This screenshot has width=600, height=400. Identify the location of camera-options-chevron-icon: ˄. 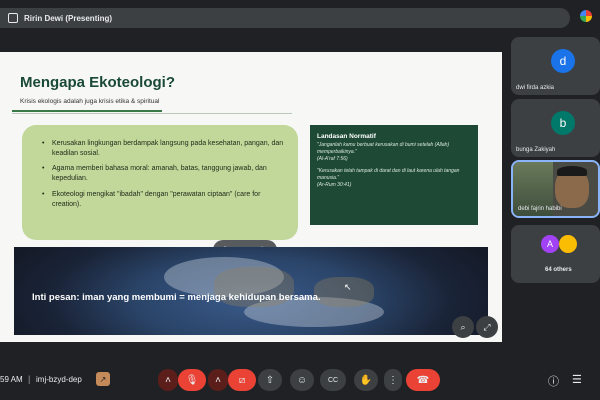
(218, 380).